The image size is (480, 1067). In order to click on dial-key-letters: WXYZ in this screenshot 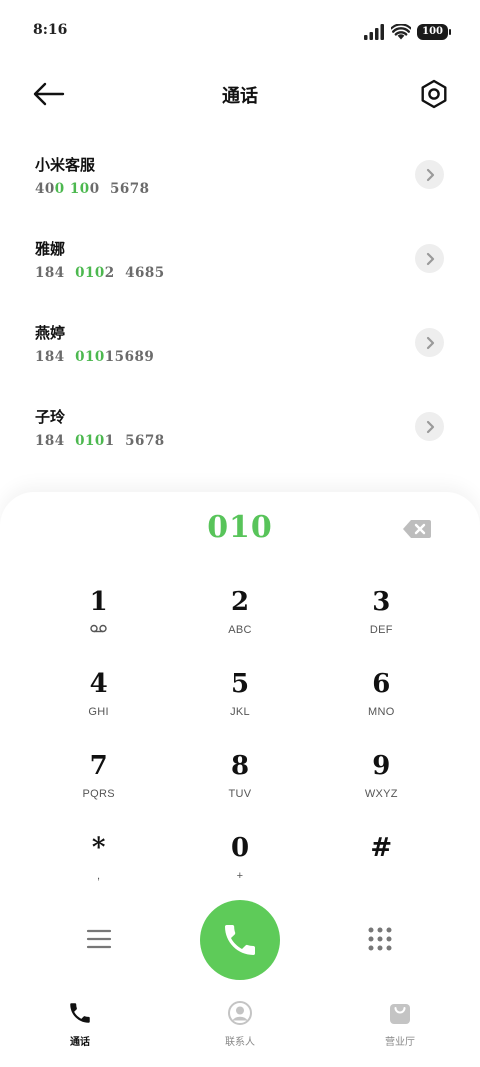, I will do `click(381, 794)`.